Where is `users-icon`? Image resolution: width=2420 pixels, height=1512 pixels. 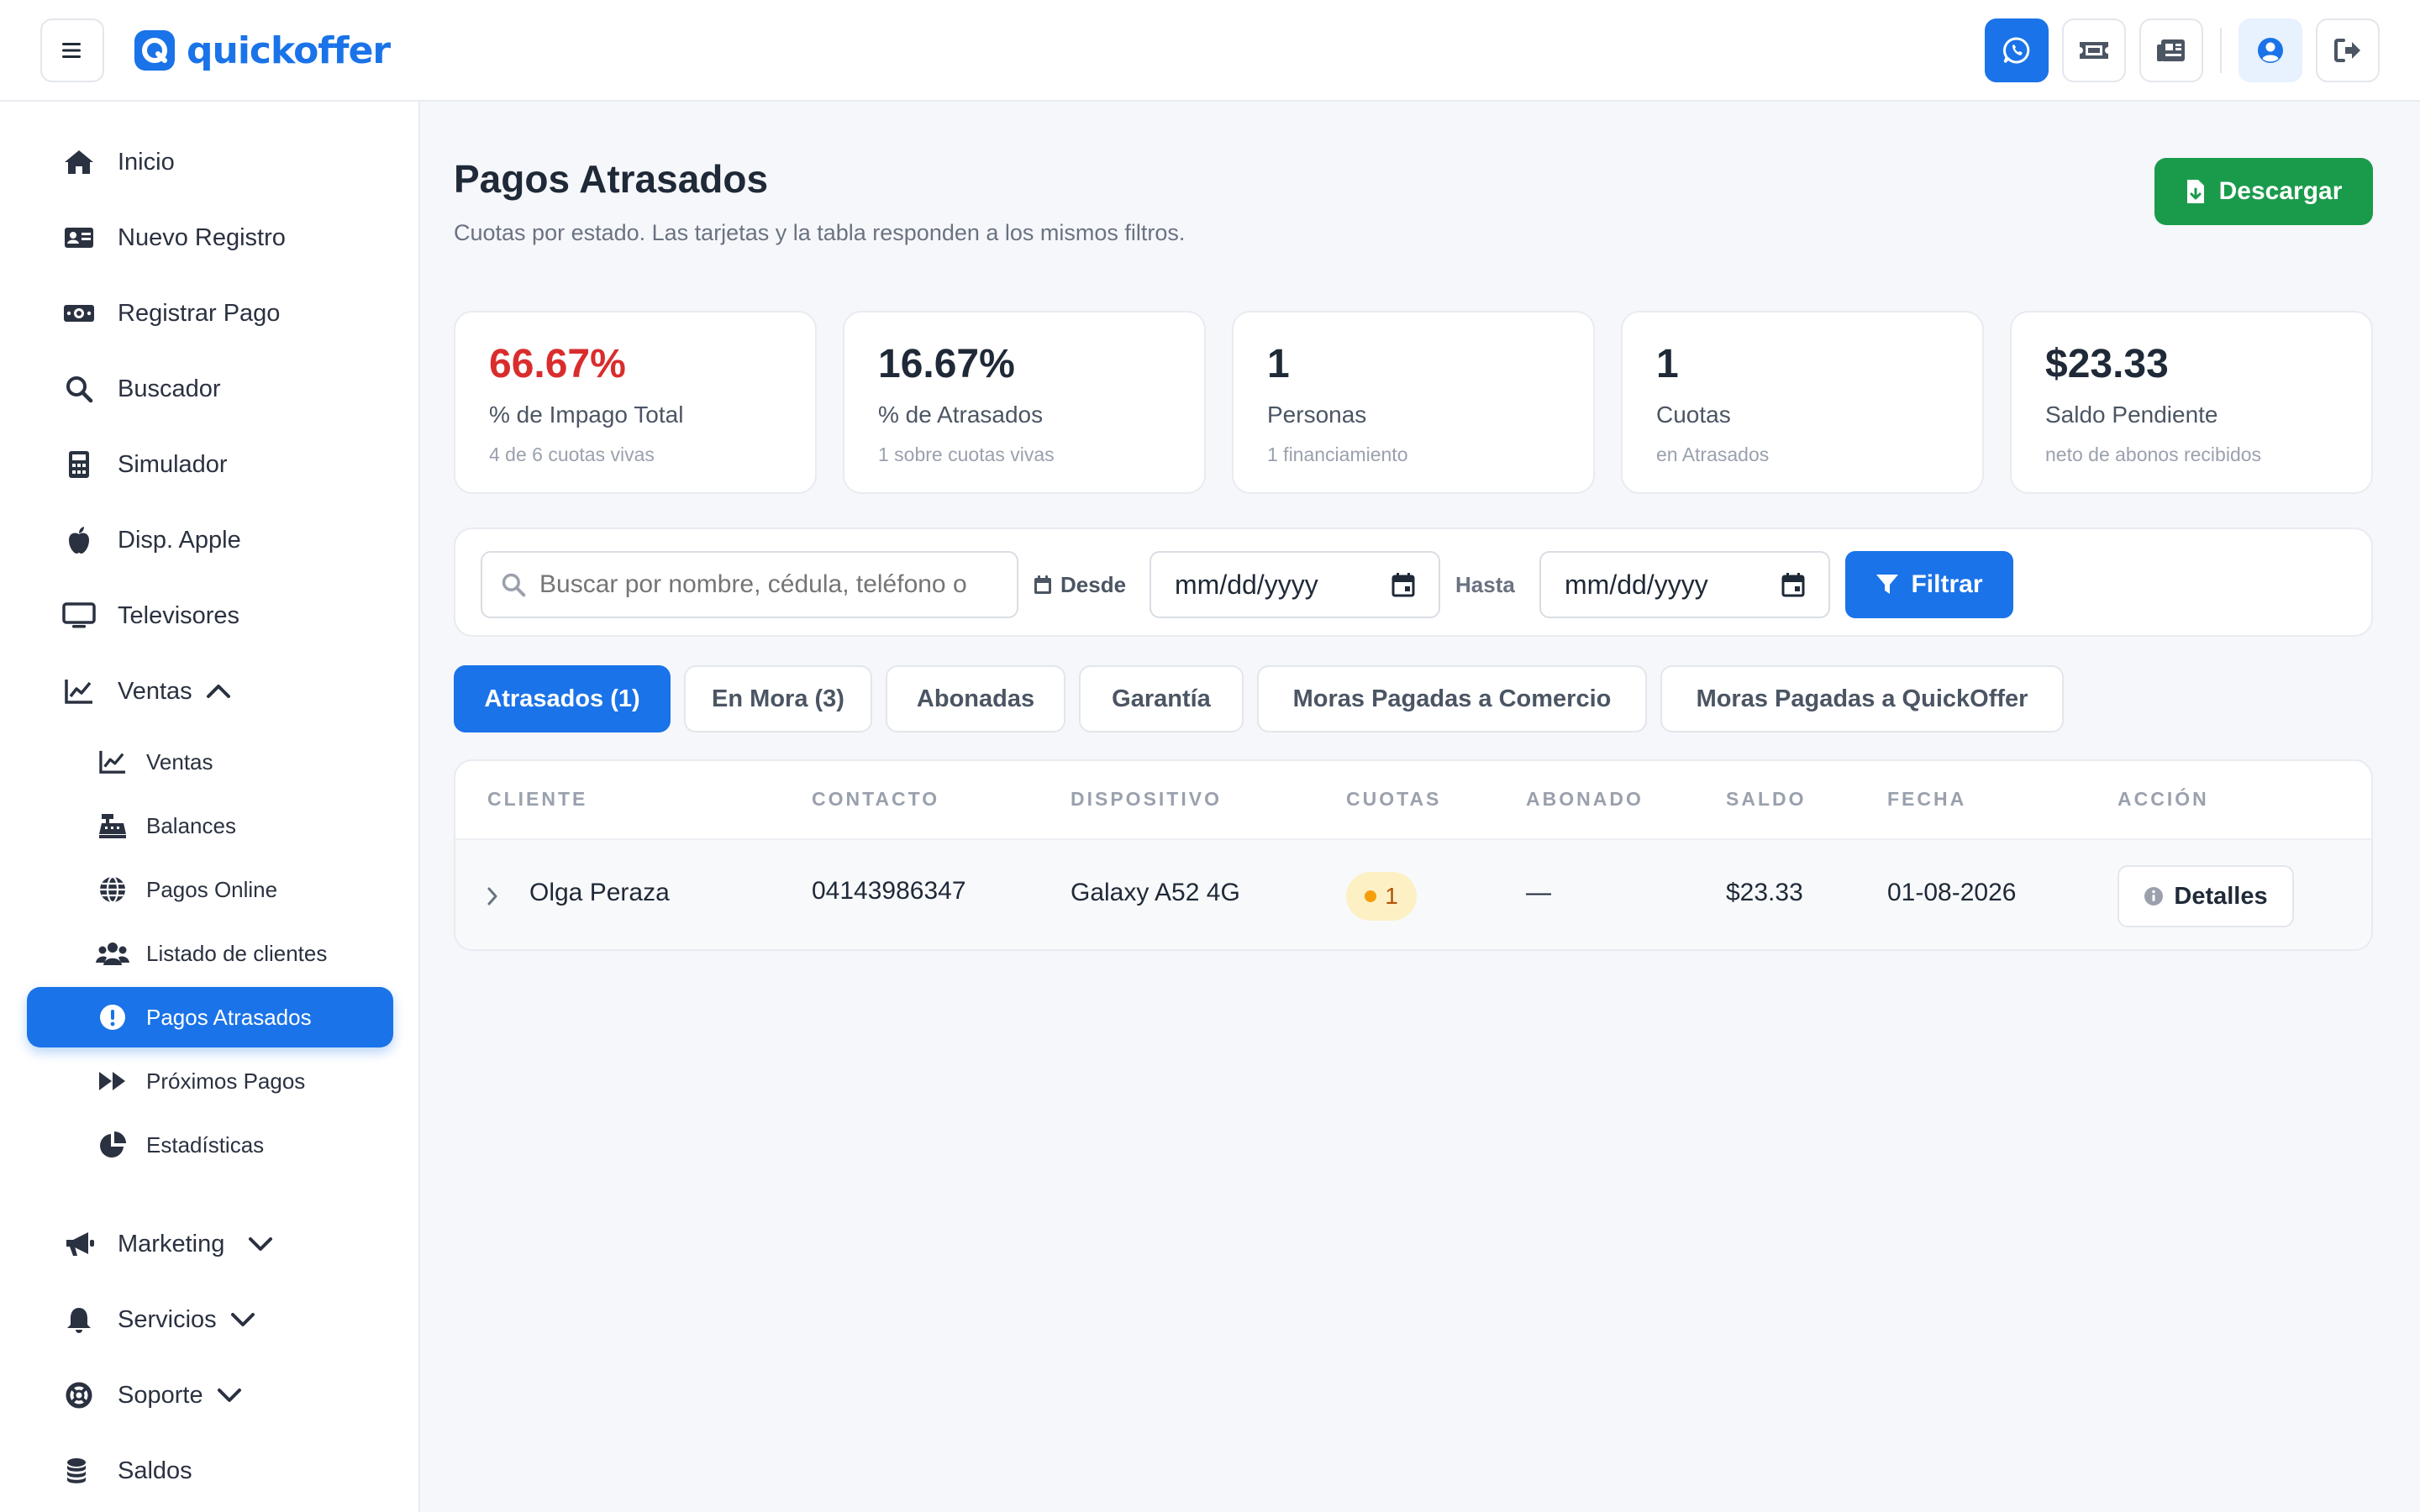 users-icon is located at coordinates (113, 953).